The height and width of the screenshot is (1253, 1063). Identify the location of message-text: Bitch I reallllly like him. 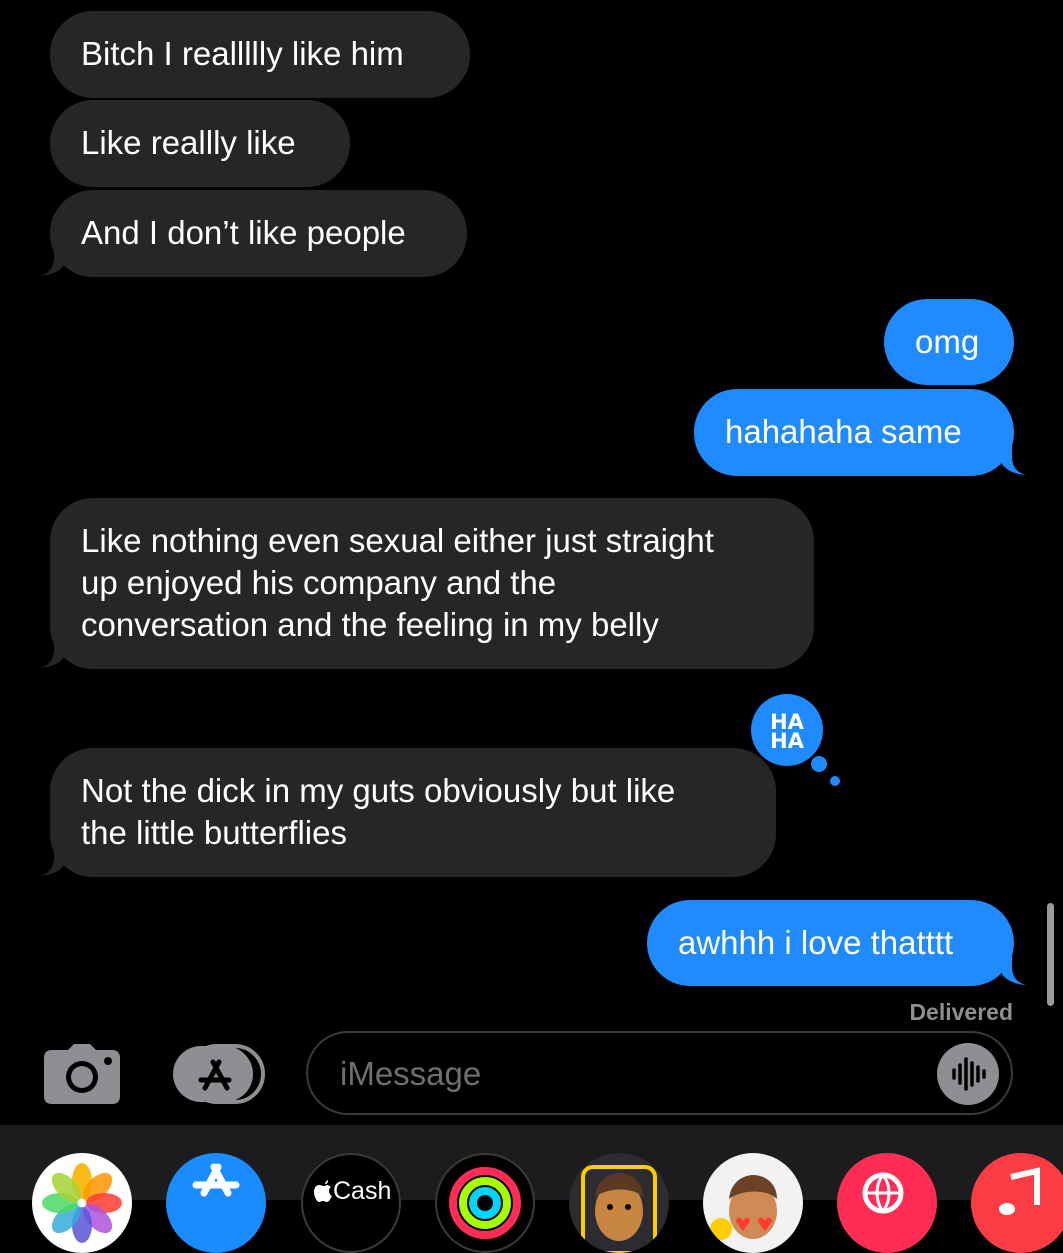
(242, 53).